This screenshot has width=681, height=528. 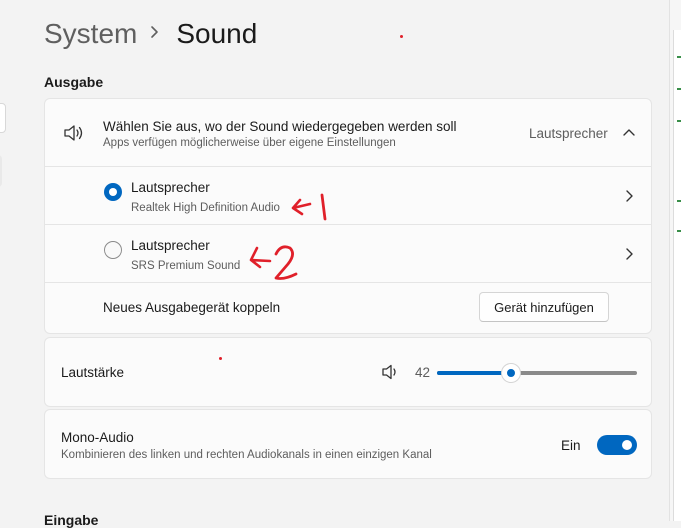 I want to click on volume-card: Lautstärke 42, so click(x=348, y=372).